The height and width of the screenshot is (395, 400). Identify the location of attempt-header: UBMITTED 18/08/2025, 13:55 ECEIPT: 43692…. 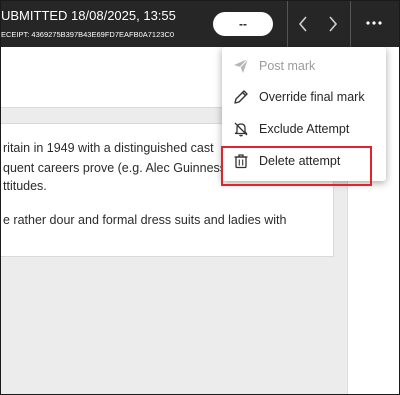
(200, 24).